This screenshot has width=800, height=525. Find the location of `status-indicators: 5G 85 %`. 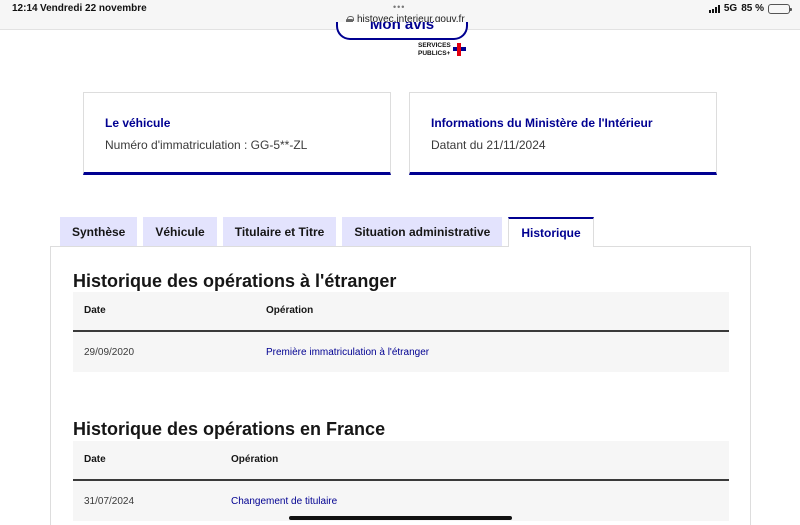

status-indicators: 5G 85 % is located at coordinates (750, 8).